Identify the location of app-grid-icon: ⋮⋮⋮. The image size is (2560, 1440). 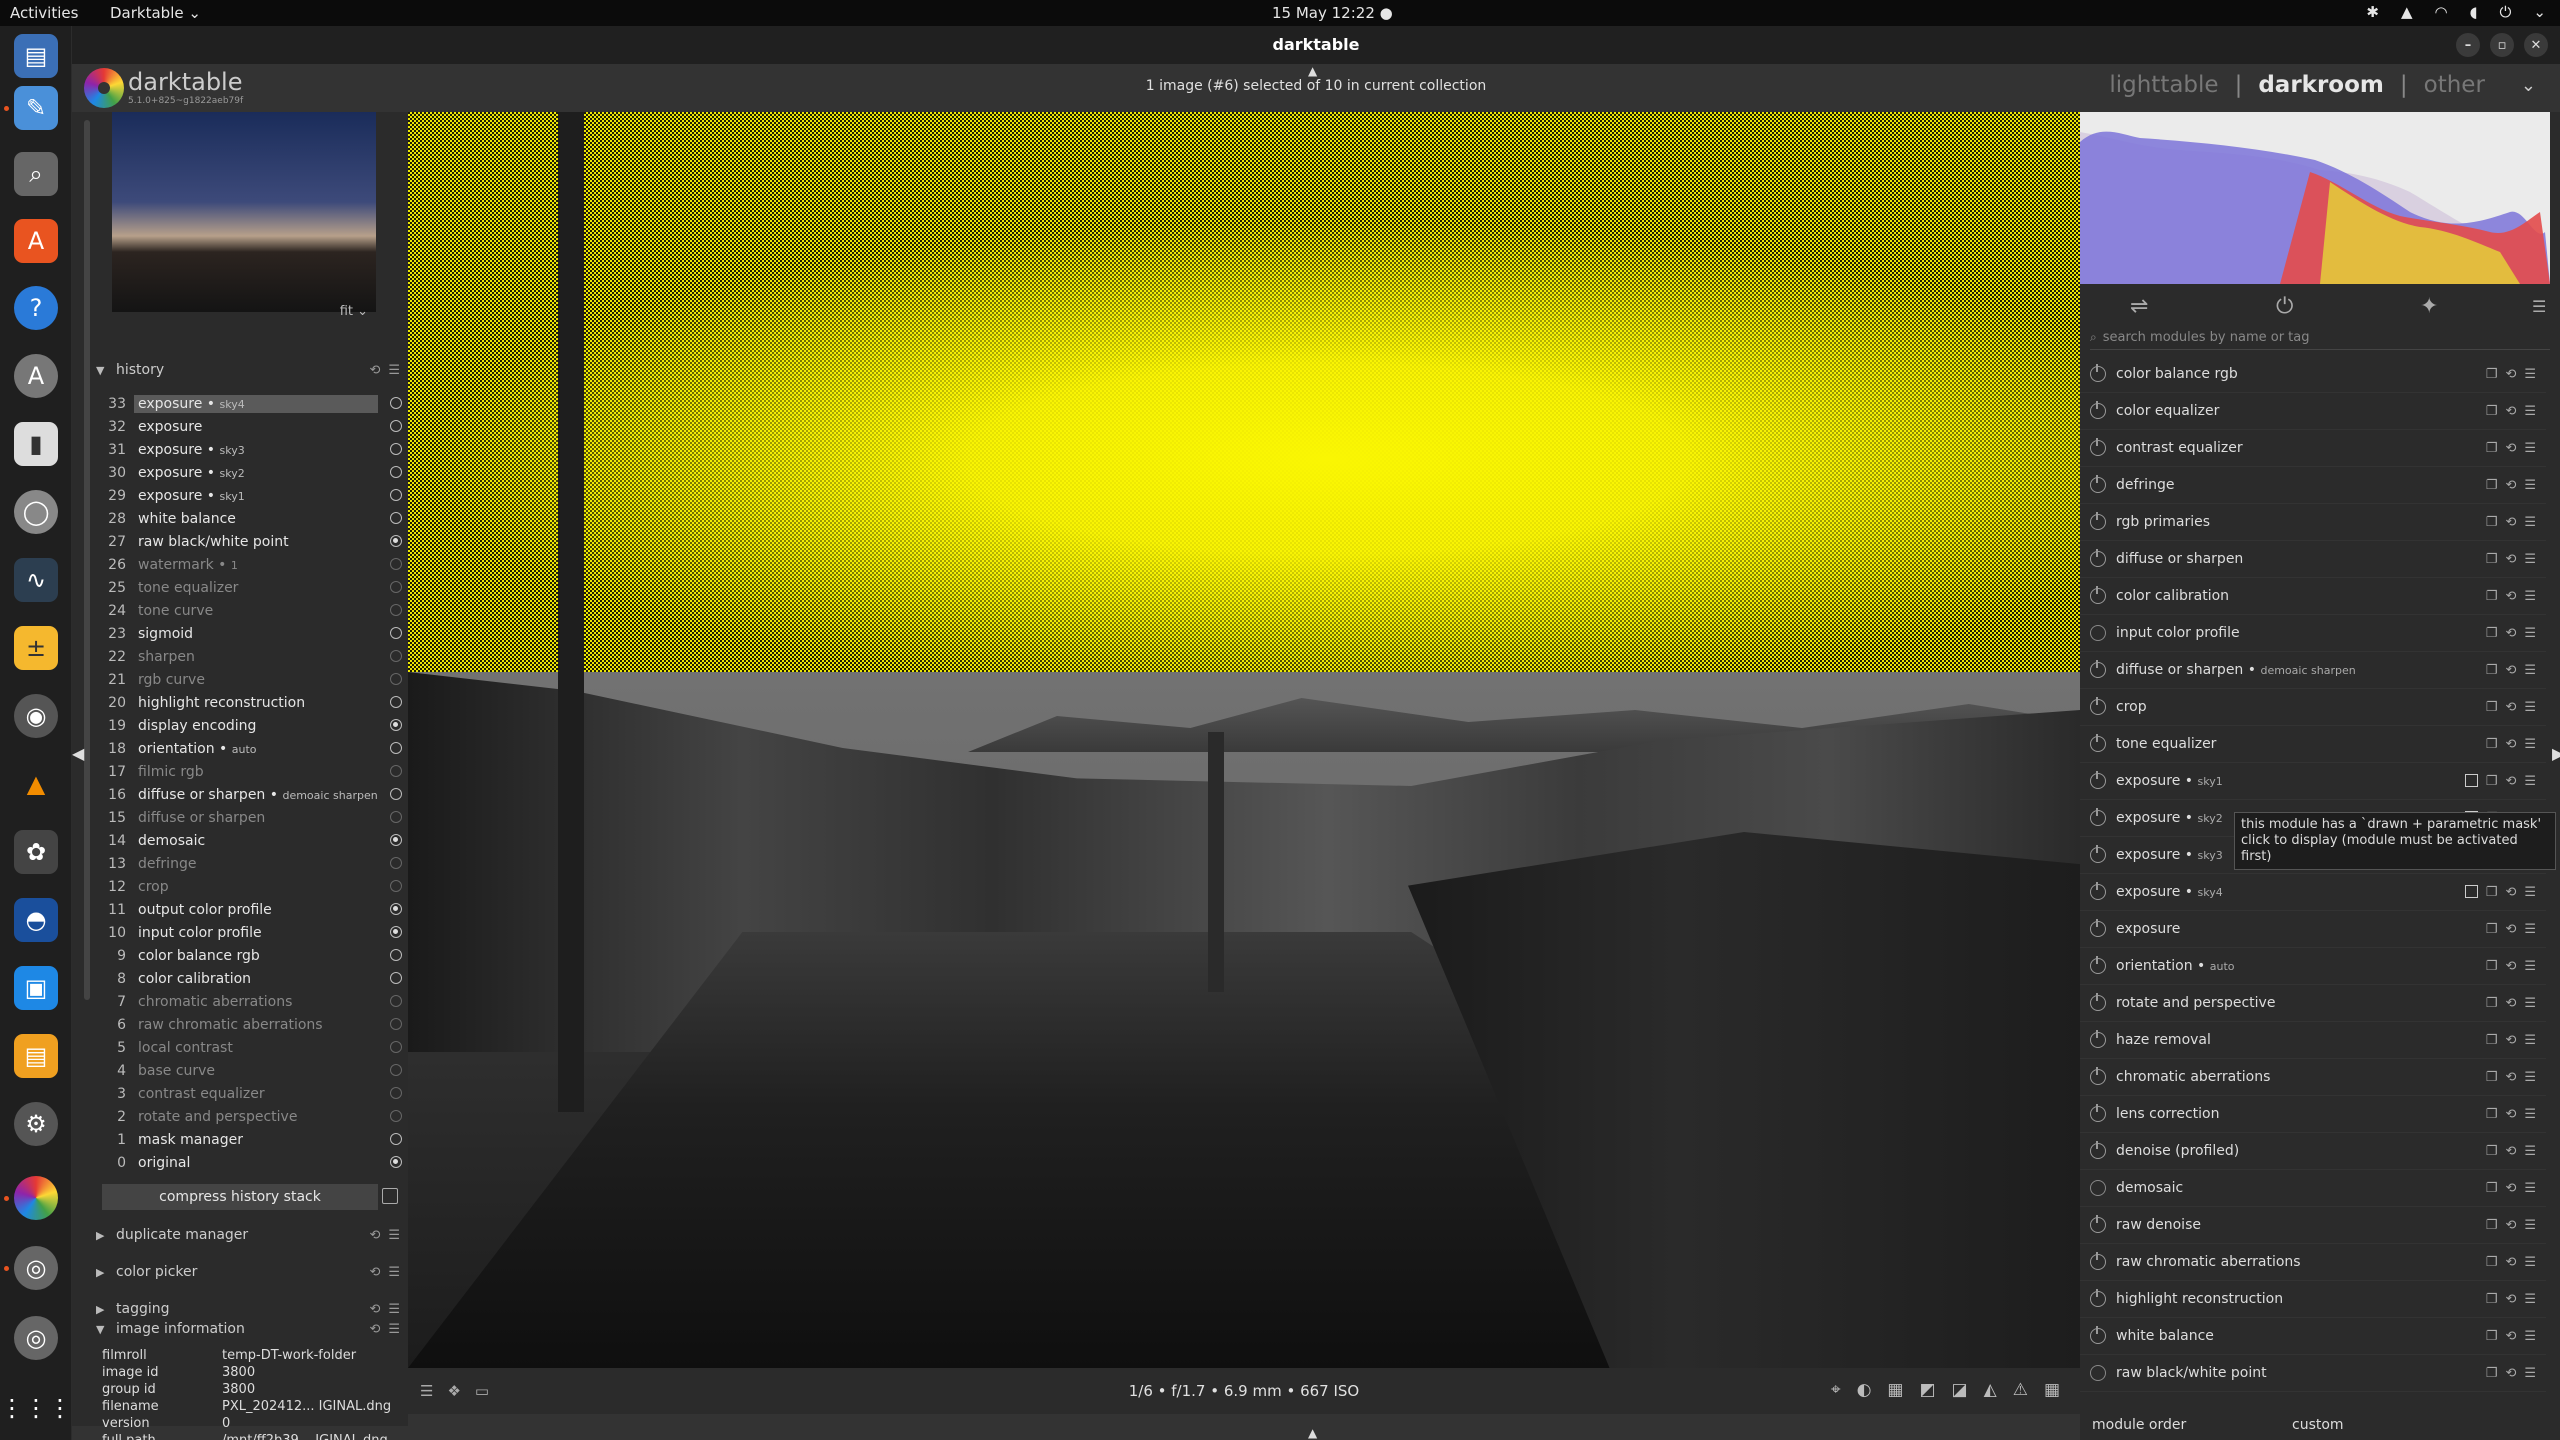
(36, 1408).